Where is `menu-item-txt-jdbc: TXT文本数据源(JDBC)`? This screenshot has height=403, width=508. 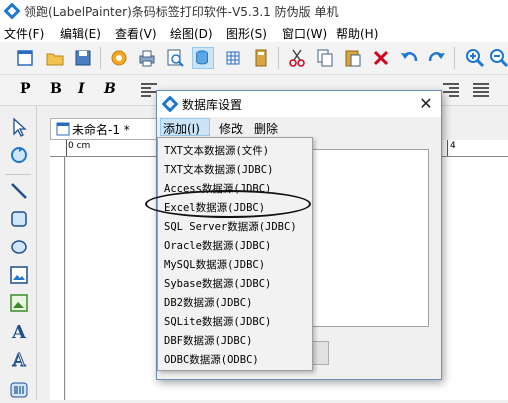
menu-item-txt-jdbc: TXT文本数据源(JDBC) is located at coordinates (218, 169).